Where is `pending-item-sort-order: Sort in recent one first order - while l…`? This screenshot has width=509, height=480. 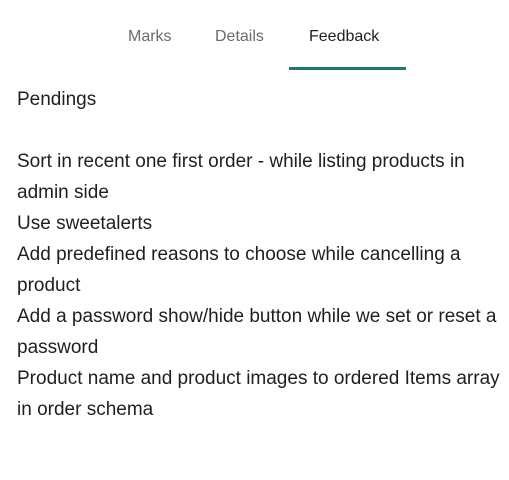
pending-item-sort-order: Sort in recent one first order - while l… is located at coordinates (241, 177).